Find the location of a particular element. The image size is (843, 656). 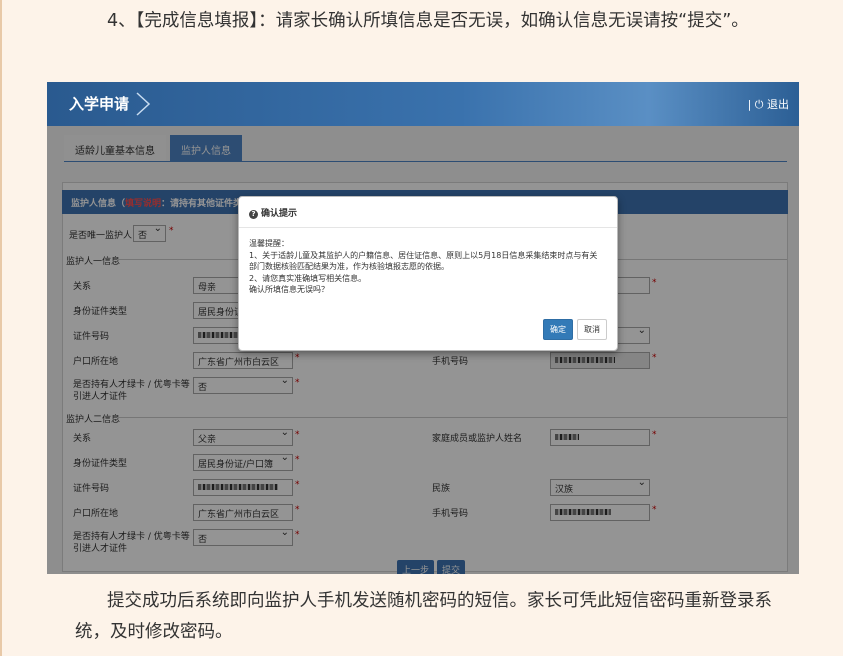

dialog-title: 确认提示 is located at coordinates (279, 214).